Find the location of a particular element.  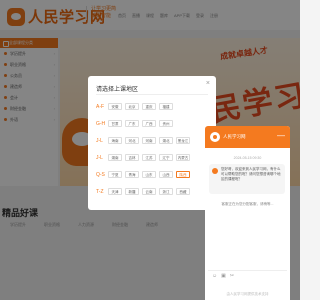

region-letter: T-Z is located at coordinates (100, 191).